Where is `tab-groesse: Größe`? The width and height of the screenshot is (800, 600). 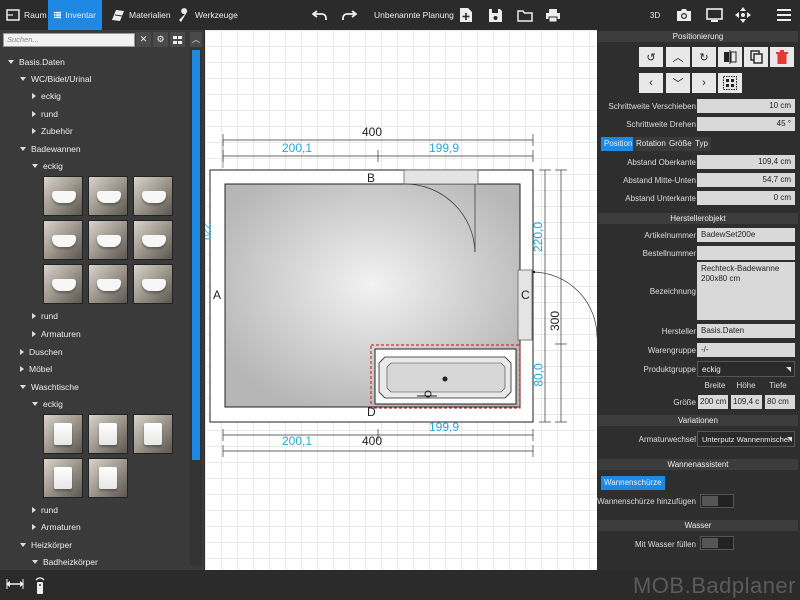 tab-groesse: Größe is located at coordinates (680, 144).